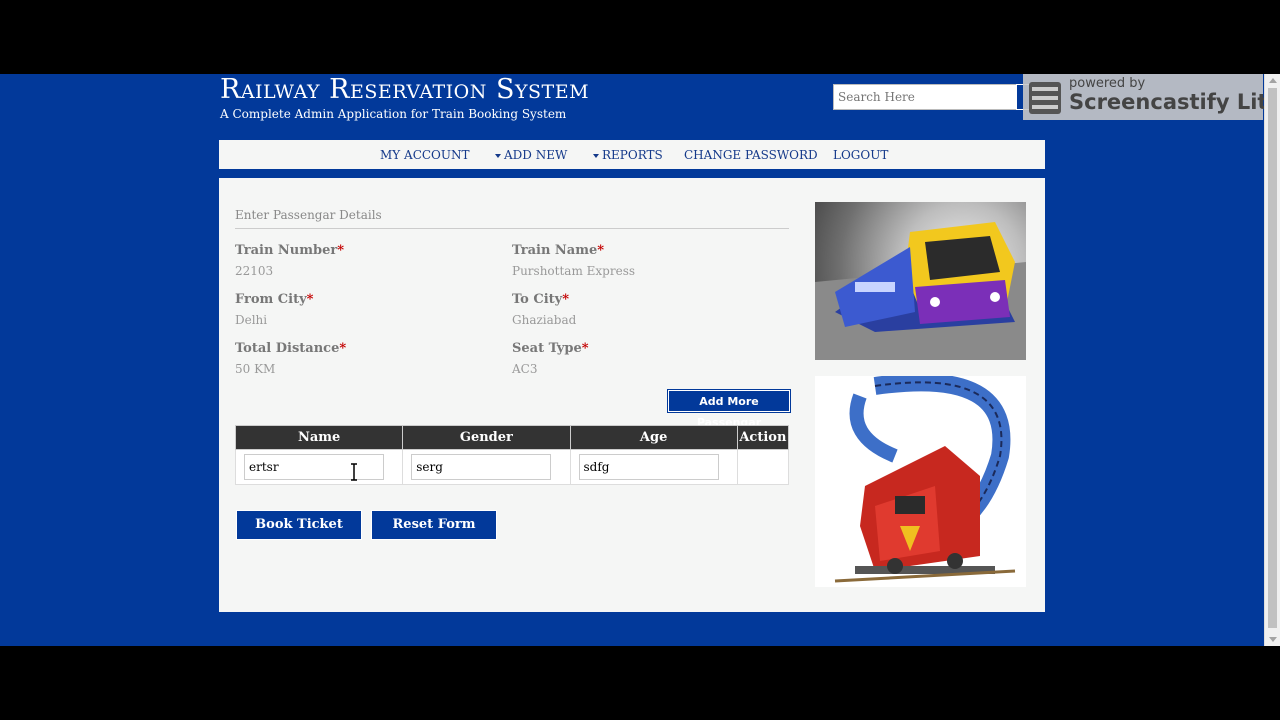 The width and height of the screenshot is (1280, 720). Describe the element at coordinates (405, 89) in the screenshot. I see `site-title: Railway Reservation System` at that location.